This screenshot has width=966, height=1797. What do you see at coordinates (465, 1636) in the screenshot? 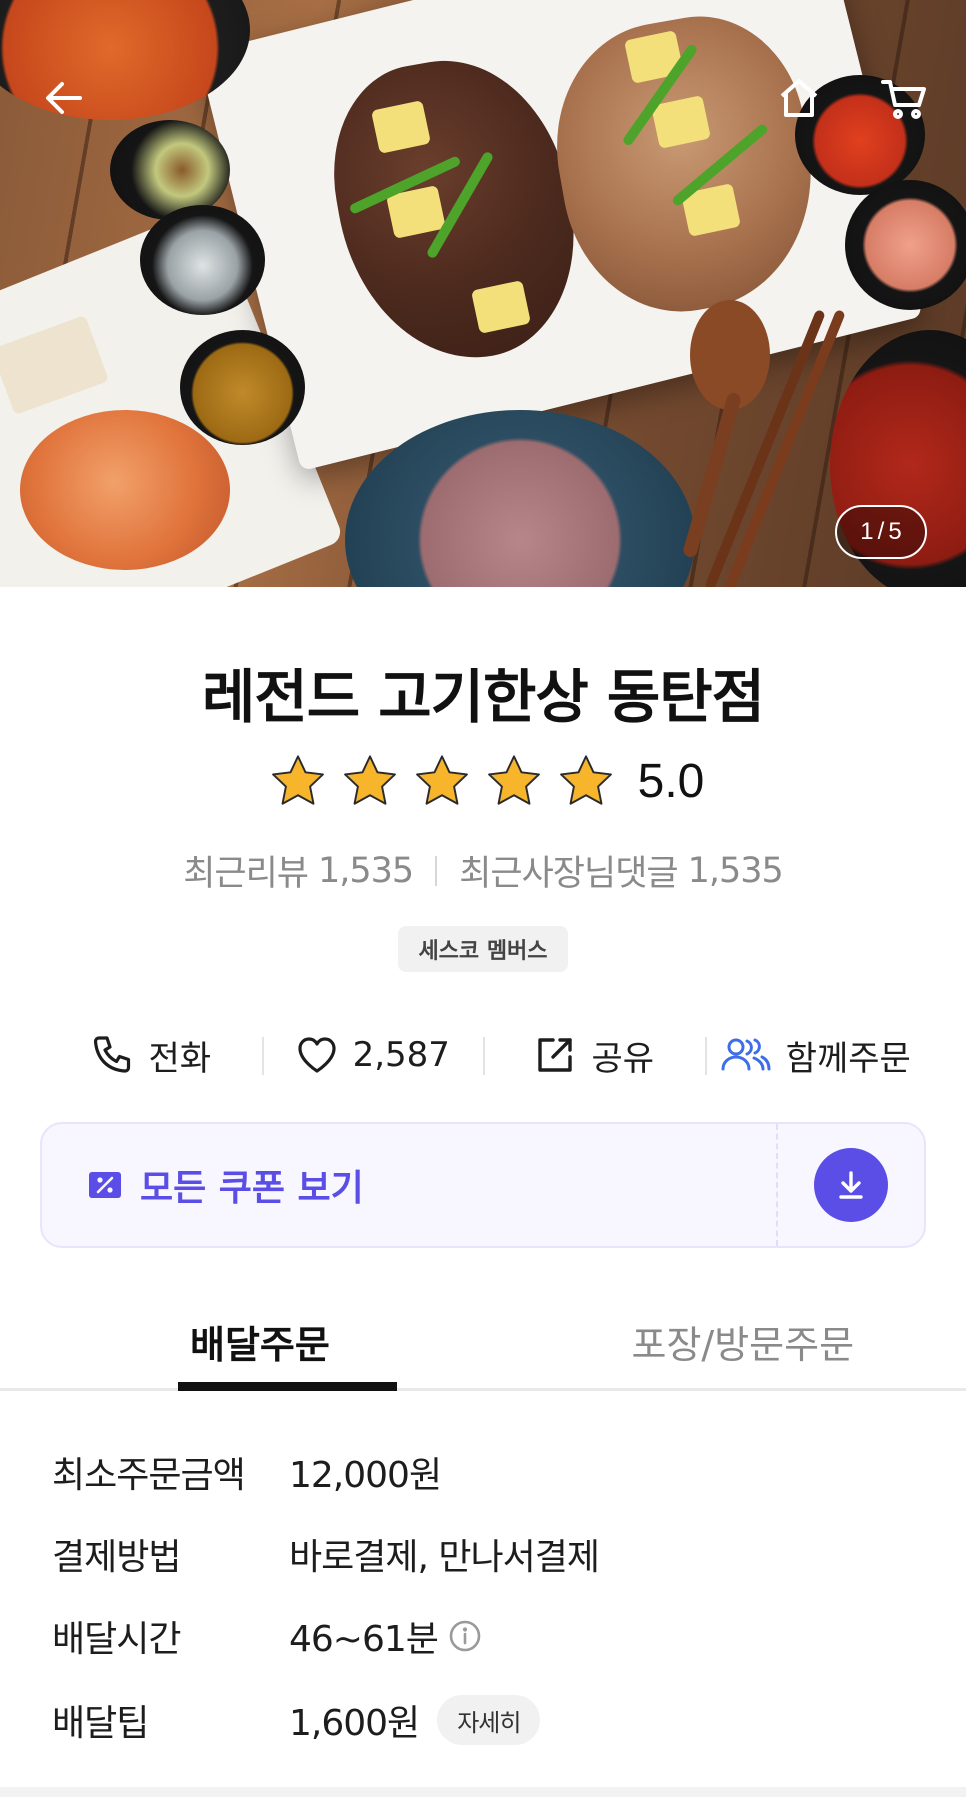
I see `info-icon` at bounding box center [465, 1636].